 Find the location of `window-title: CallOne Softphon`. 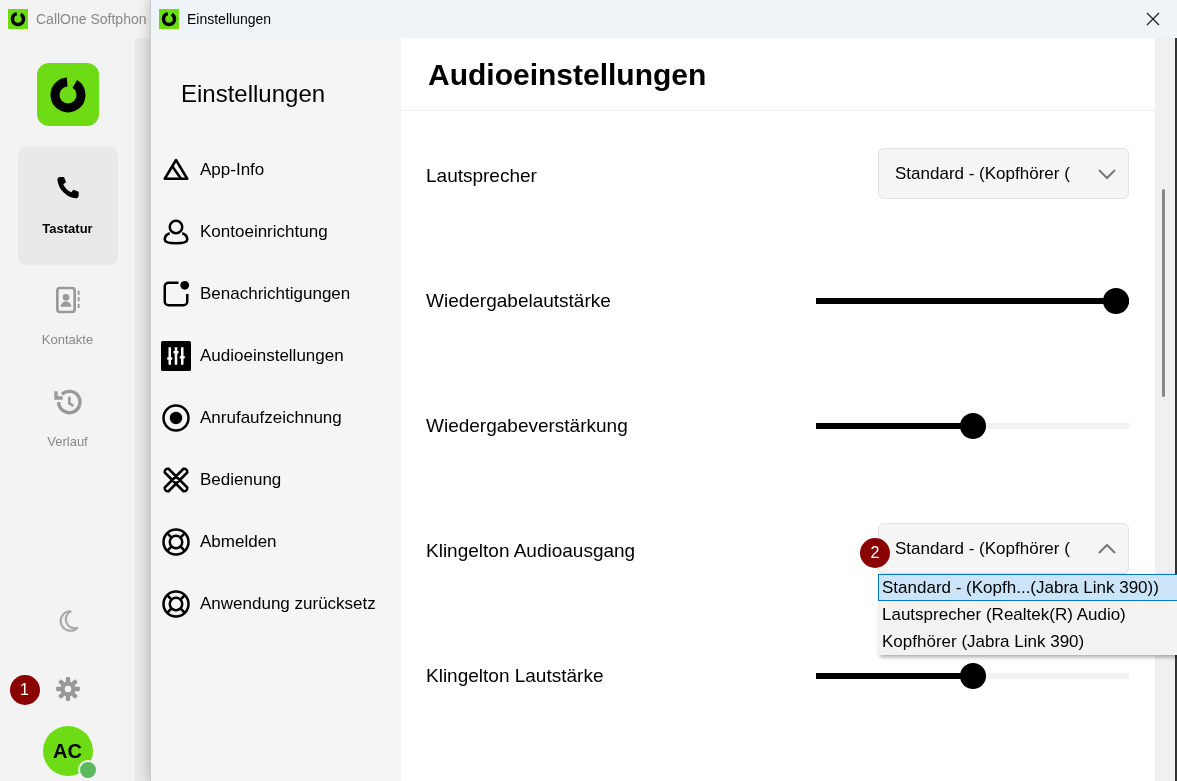

window-title: CallOne Softphon is located at coordinates (91, 19).